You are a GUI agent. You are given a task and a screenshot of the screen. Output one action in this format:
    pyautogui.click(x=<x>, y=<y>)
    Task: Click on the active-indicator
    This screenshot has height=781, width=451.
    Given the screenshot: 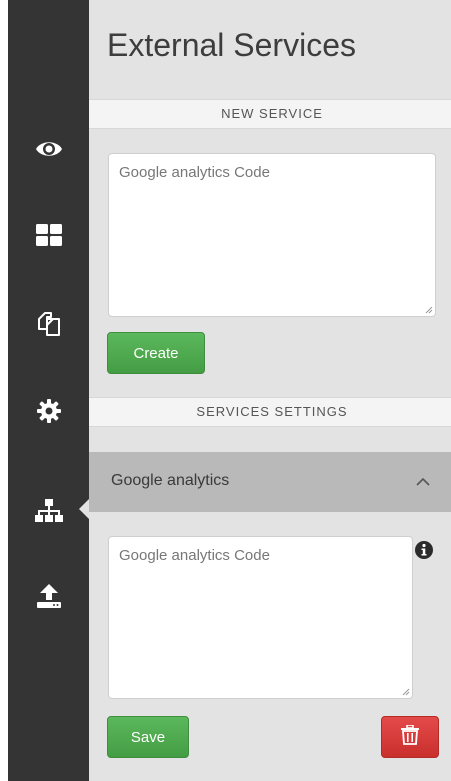 What is the action you would take?
    pyautogui.click(x=84, y=509)
    